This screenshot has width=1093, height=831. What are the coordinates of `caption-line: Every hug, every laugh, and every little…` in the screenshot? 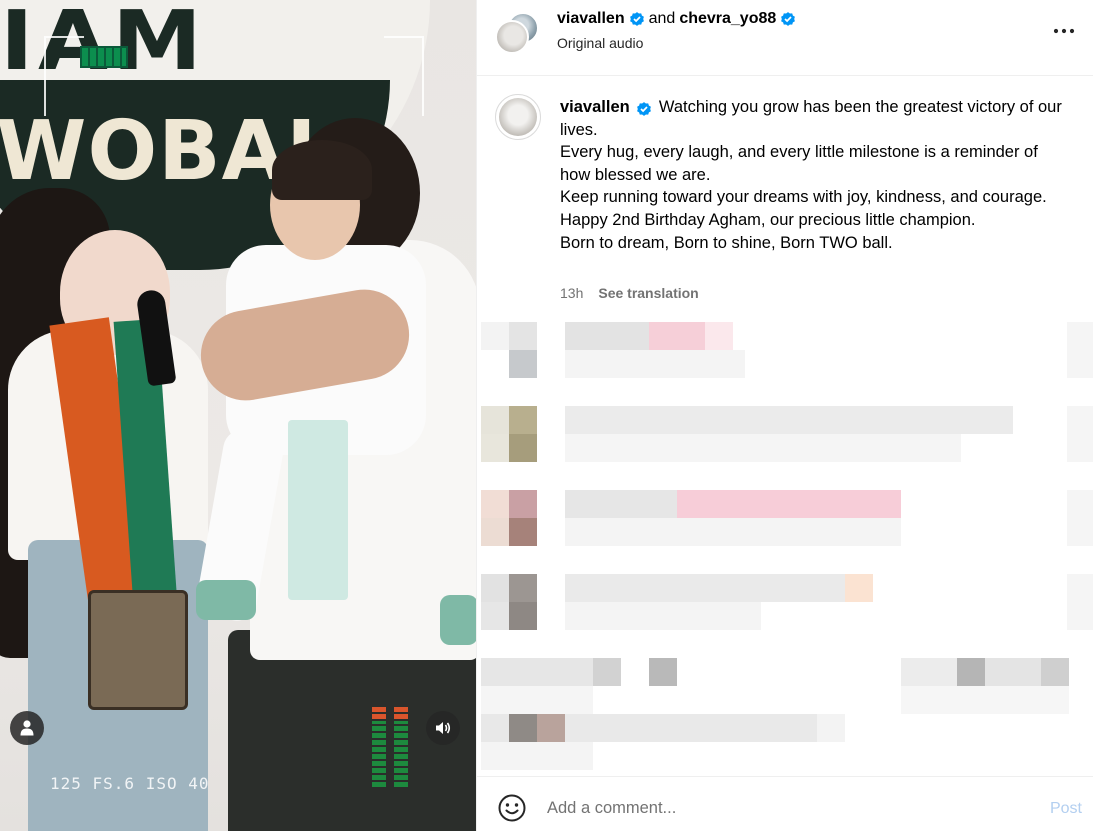 It's located at (799, 163).